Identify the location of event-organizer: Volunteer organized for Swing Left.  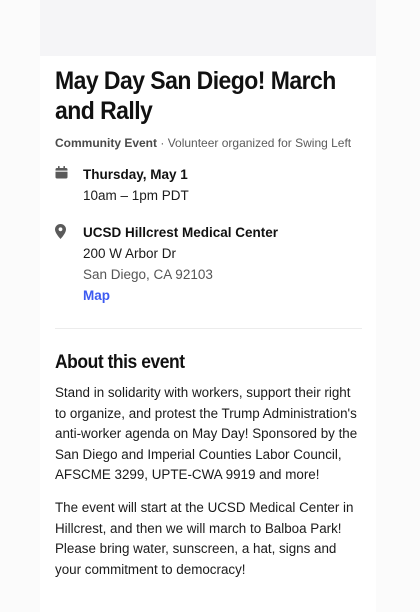
(259, 143).